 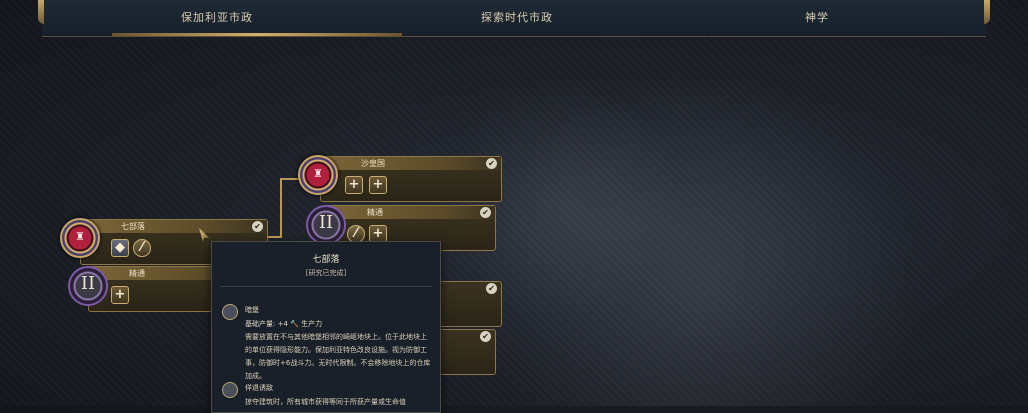 I want to click on tab-bar-cap-right, so click(x=987, y=12).